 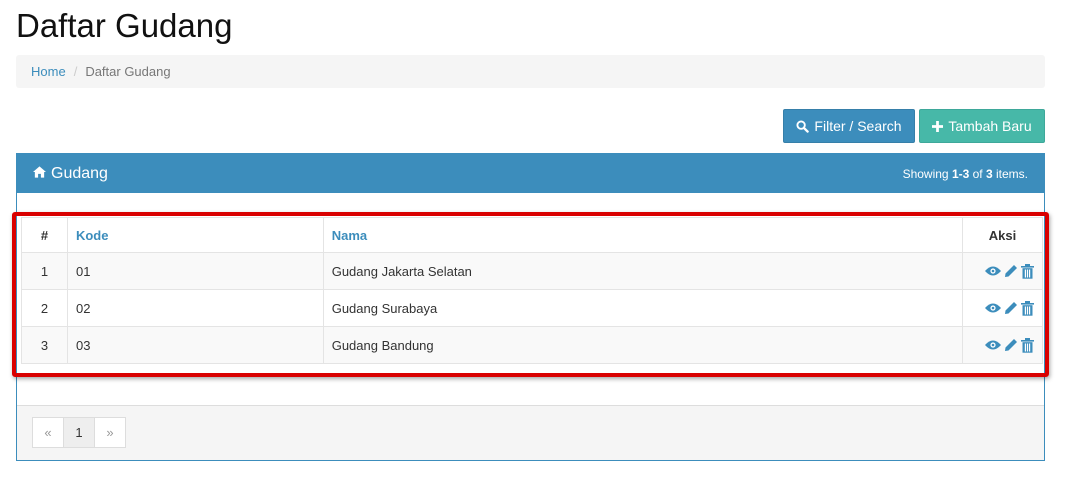 I want to click on pagination-next: », so click(x=110, y=432).